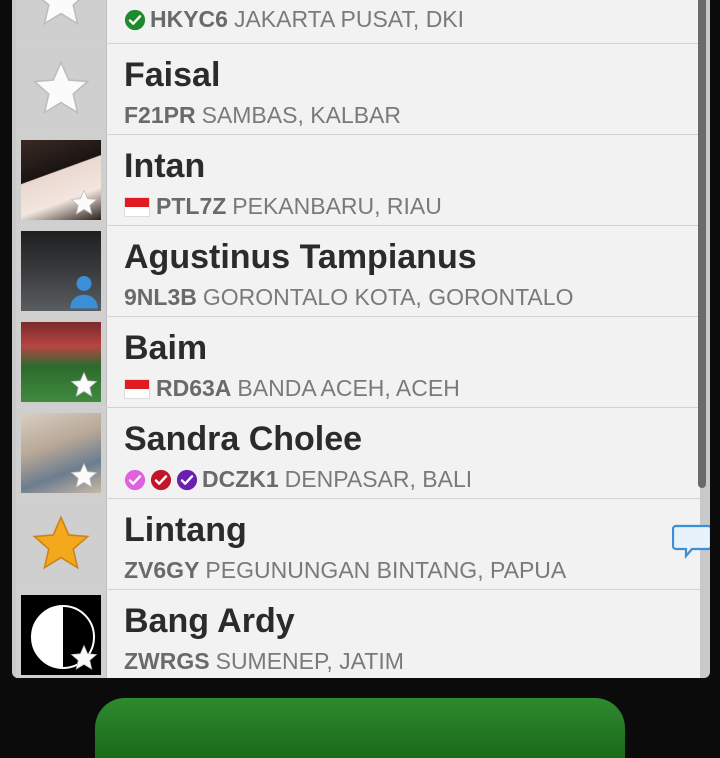 The width and height of the screenshot is (720, 758). What do you see at coordinates (360, 728) in the screenshot?
I see `bottom-action-button` at bounding box center [360, 728].